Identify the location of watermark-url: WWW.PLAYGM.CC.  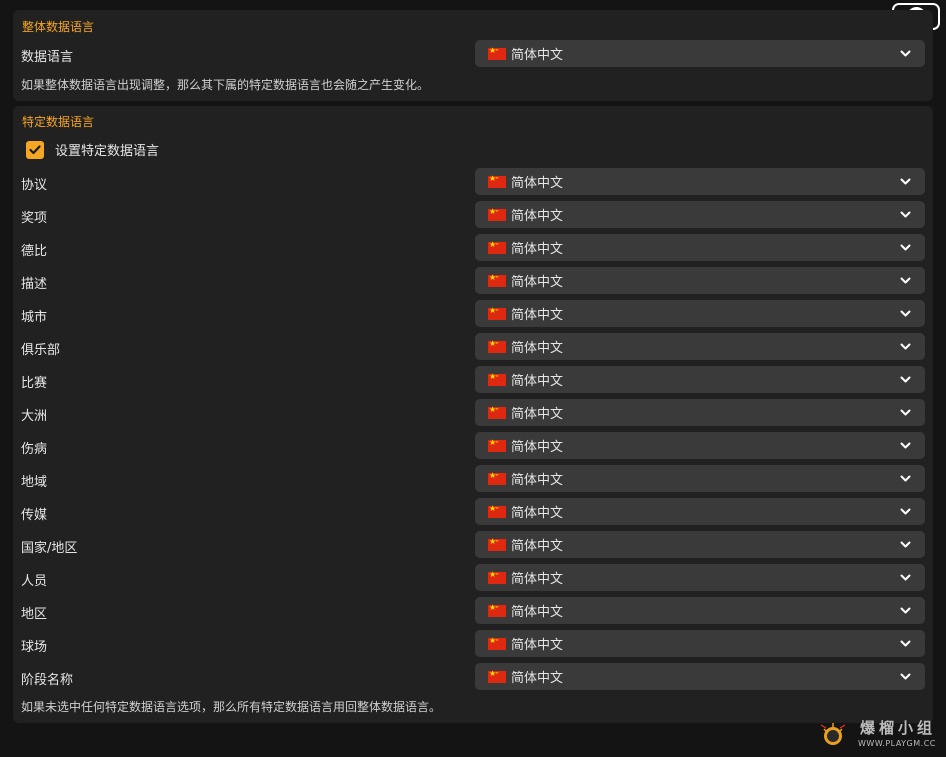
(897, 743).